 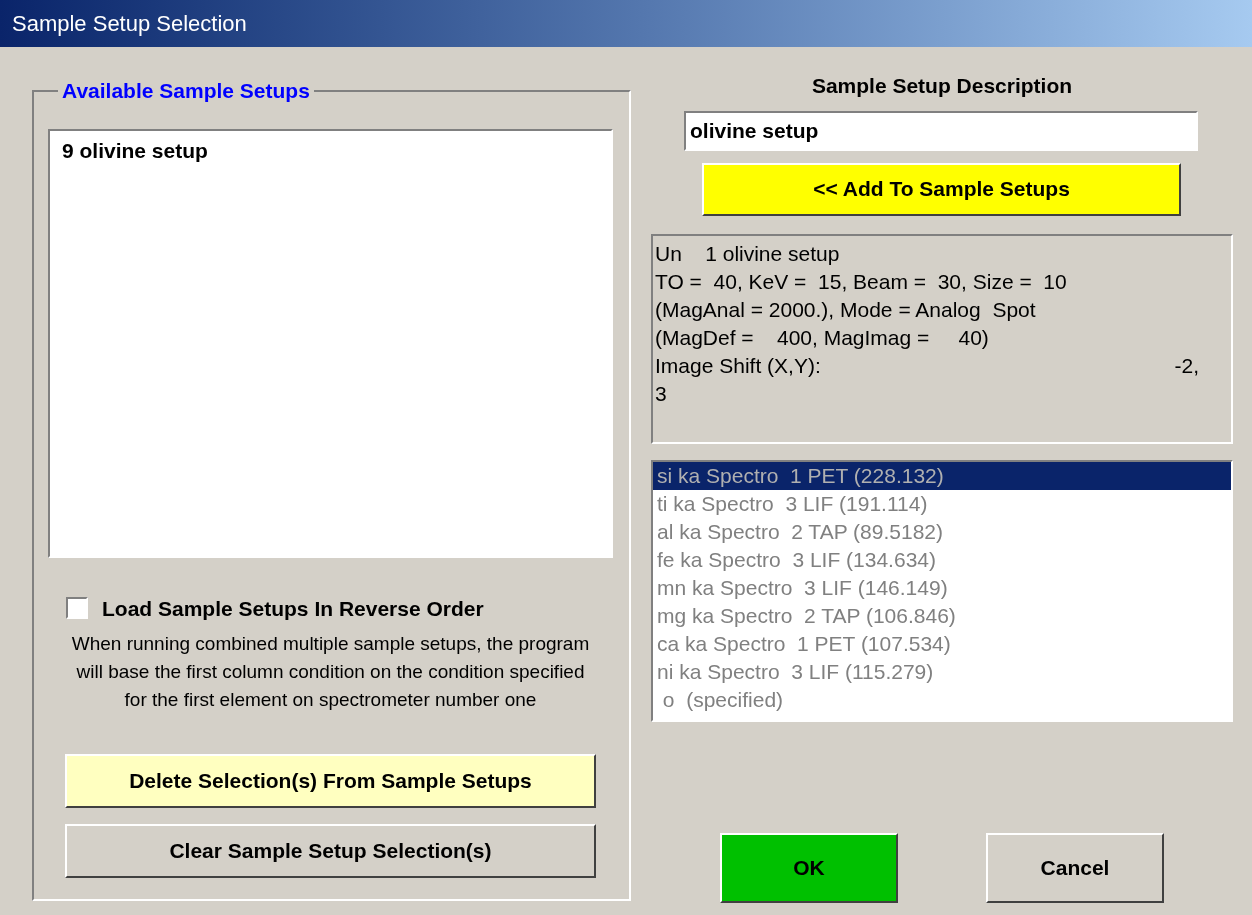 What do you see at coordinates (661, 393) in the screenshot?
I see `info-line: 3` at bounding box center [661, 393].